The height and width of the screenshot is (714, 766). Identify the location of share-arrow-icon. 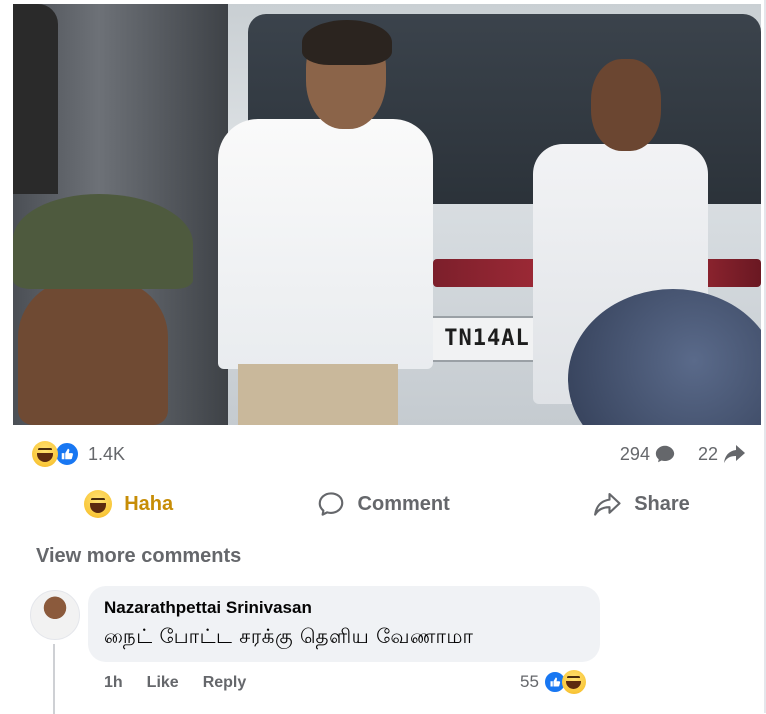
(734, 454).